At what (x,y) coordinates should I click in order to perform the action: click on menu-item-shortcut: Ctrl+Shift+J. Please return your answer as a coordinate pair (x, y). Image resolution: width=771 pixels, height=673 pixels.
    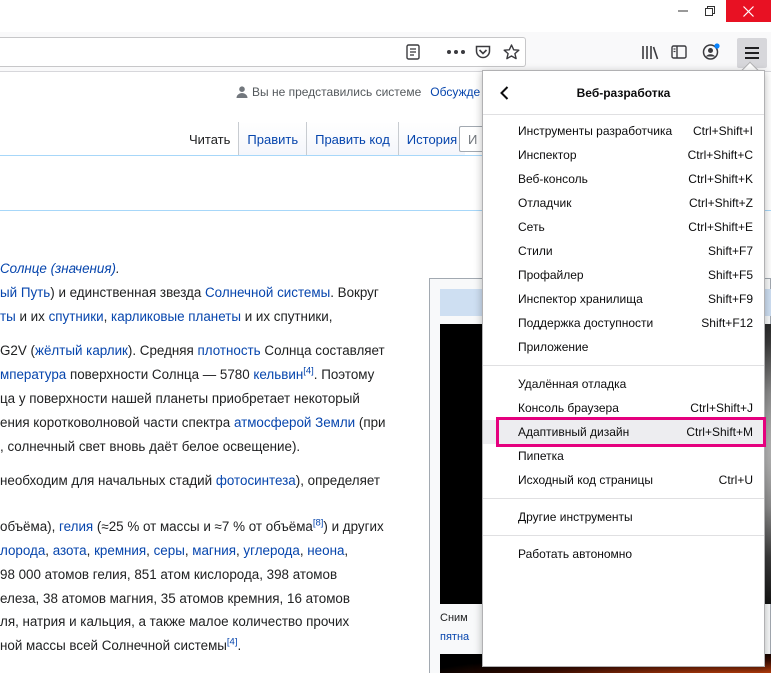
    Looking at the image, I should click on (721, 408).